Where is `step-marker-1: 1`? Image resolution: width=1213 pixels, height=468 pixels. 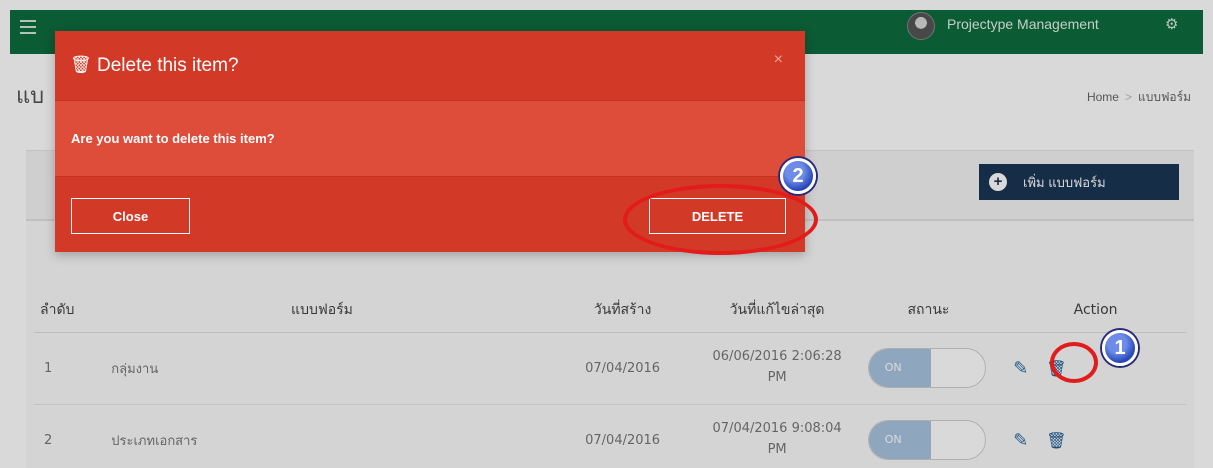
step-marker-1: 1 is located at coordinates (1120, 348).